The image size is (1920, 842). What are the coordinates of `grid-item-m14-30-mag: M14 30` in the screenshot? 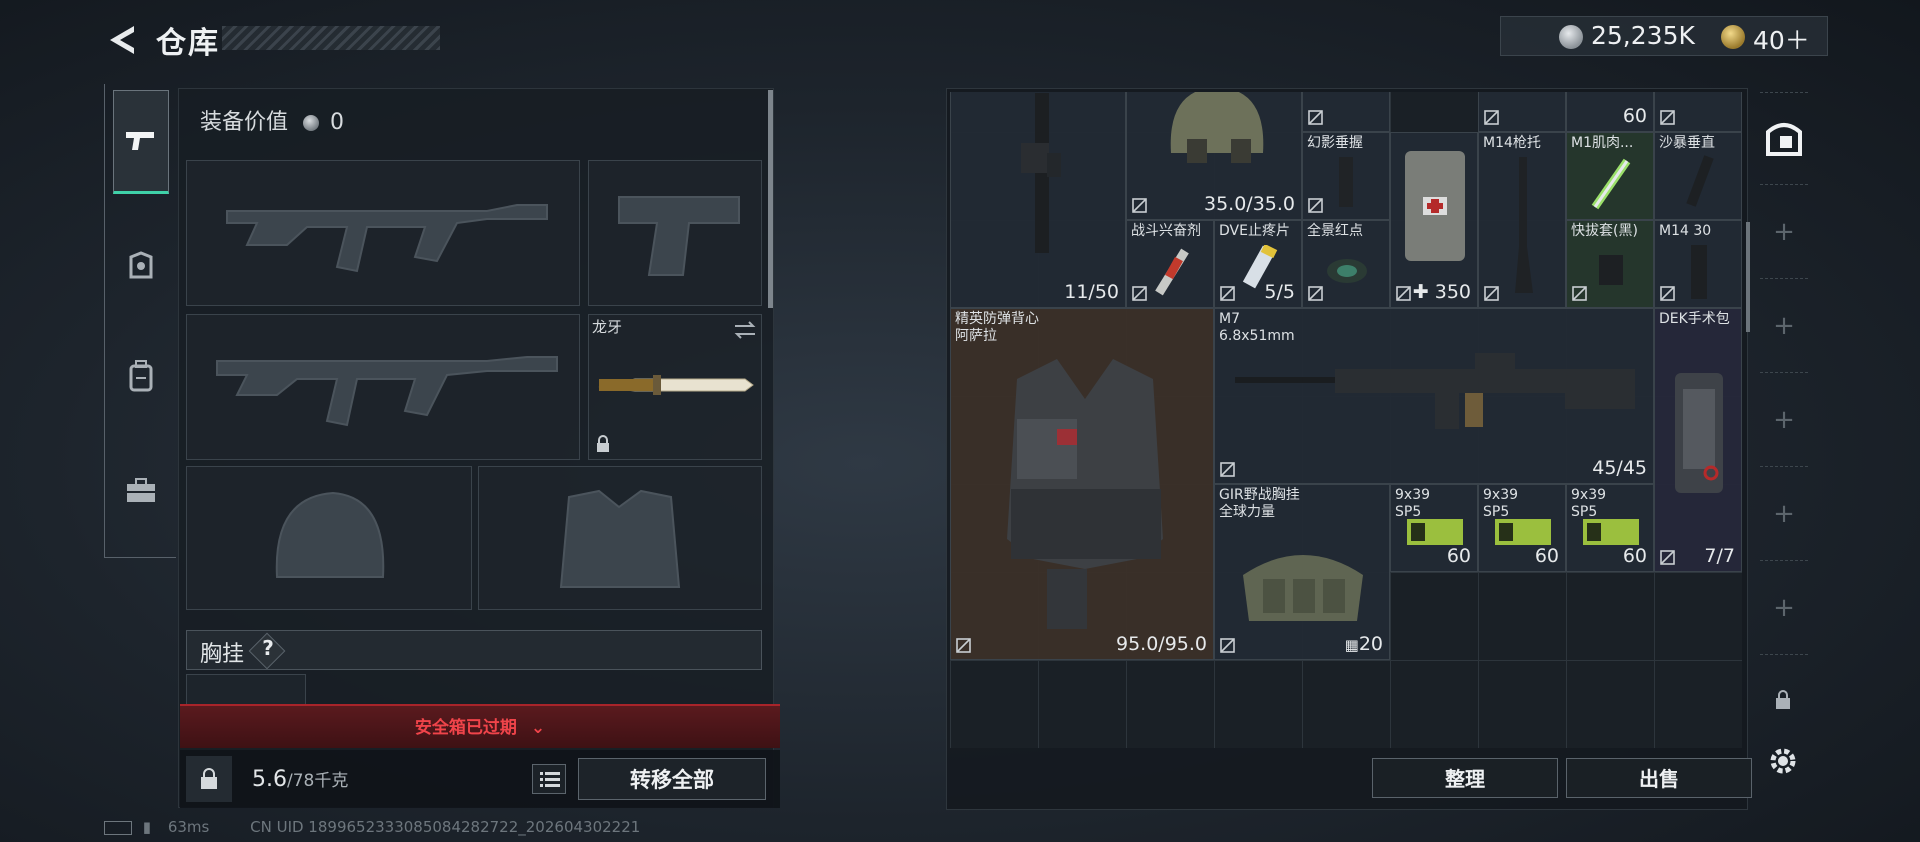 It's located at (1698, 264).